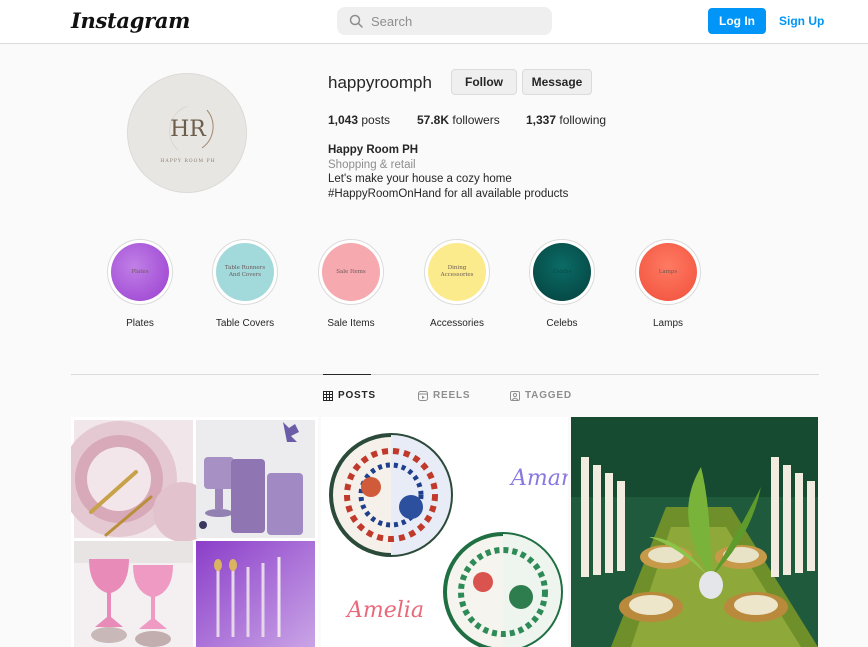 The image size is (868, 647). I want to click on following-count: 1,337, so click(541, 120).